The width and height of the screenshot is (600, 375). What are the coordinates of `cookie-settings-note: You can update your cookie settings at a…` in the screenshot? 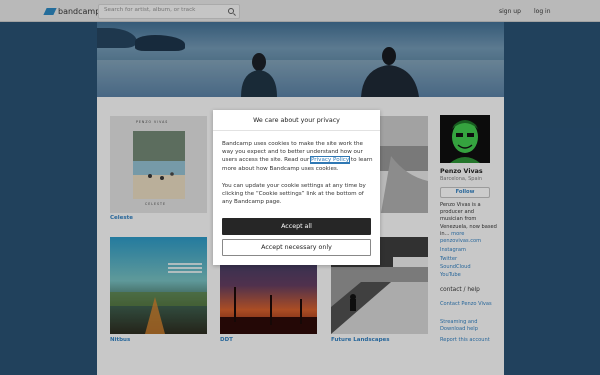 It's located at (294, 194).